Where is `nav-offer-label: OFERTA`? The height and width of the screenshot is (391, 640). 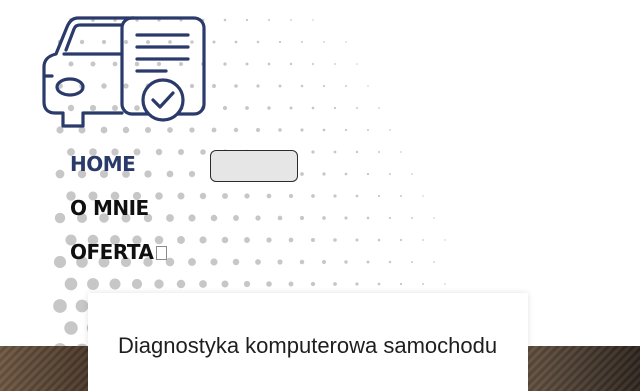
nav-offer-label: OFERTA is located at coordinates (112, 252).